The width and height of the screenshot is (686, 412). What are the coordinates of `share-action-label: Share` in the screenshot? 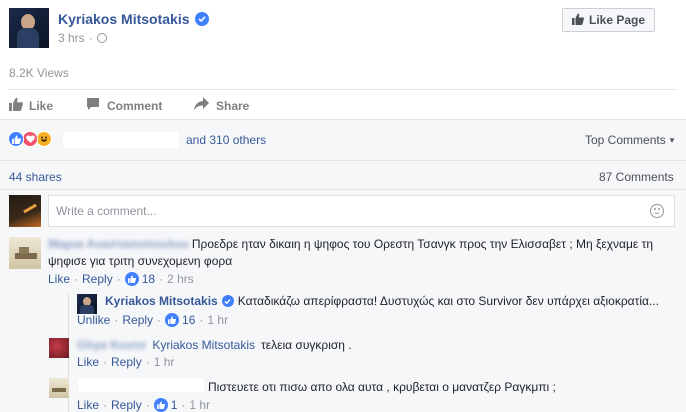 It's located at (233, 105).